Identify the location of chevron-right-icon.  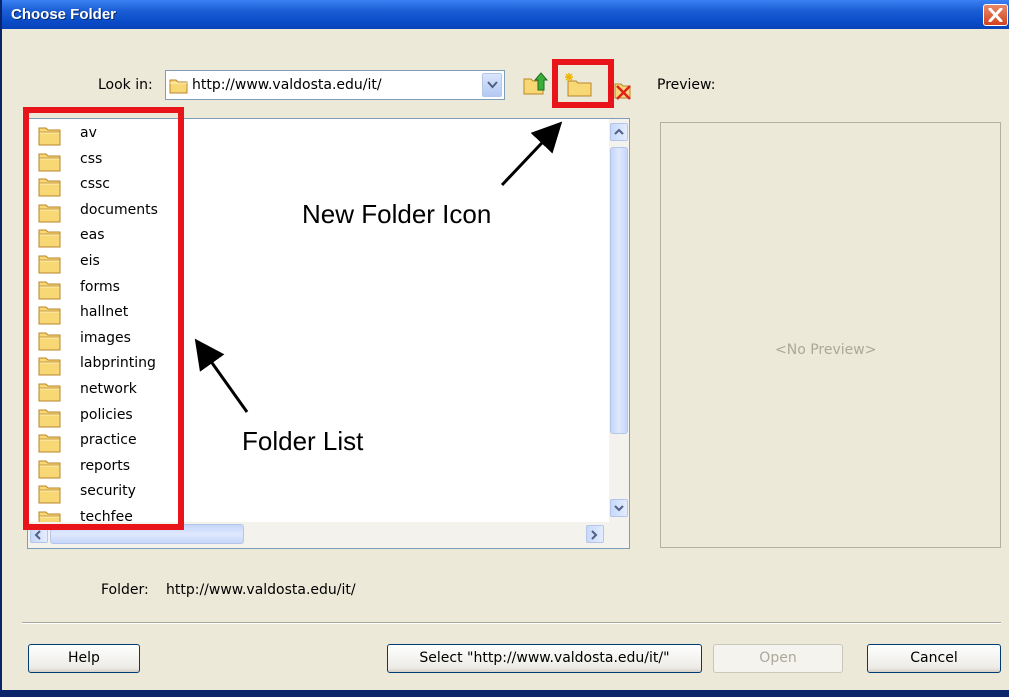
(594, 535).